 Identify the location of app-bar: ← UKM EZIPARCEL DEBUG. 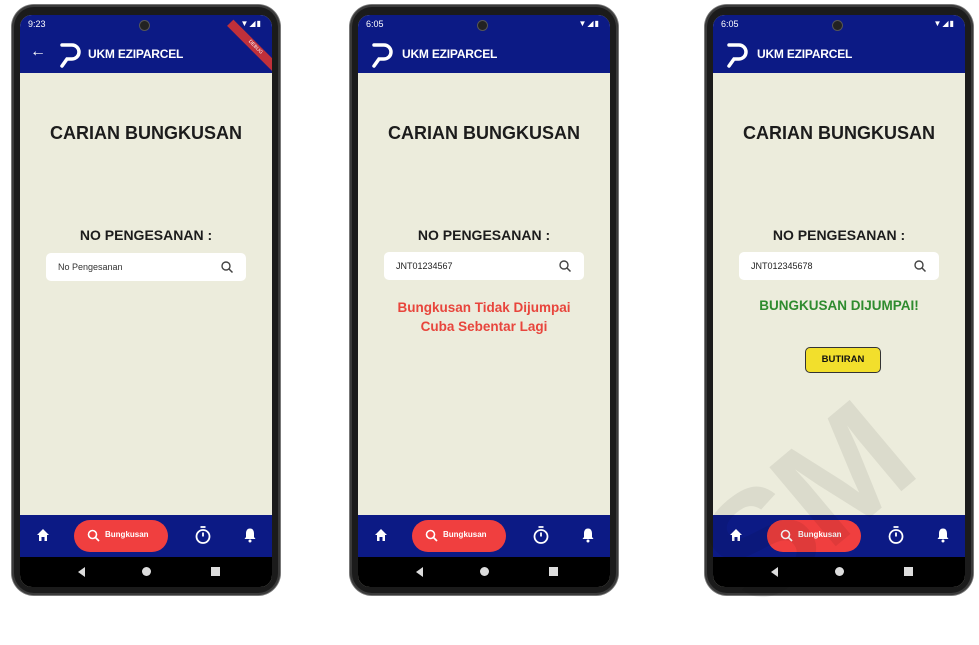
(146, 47).